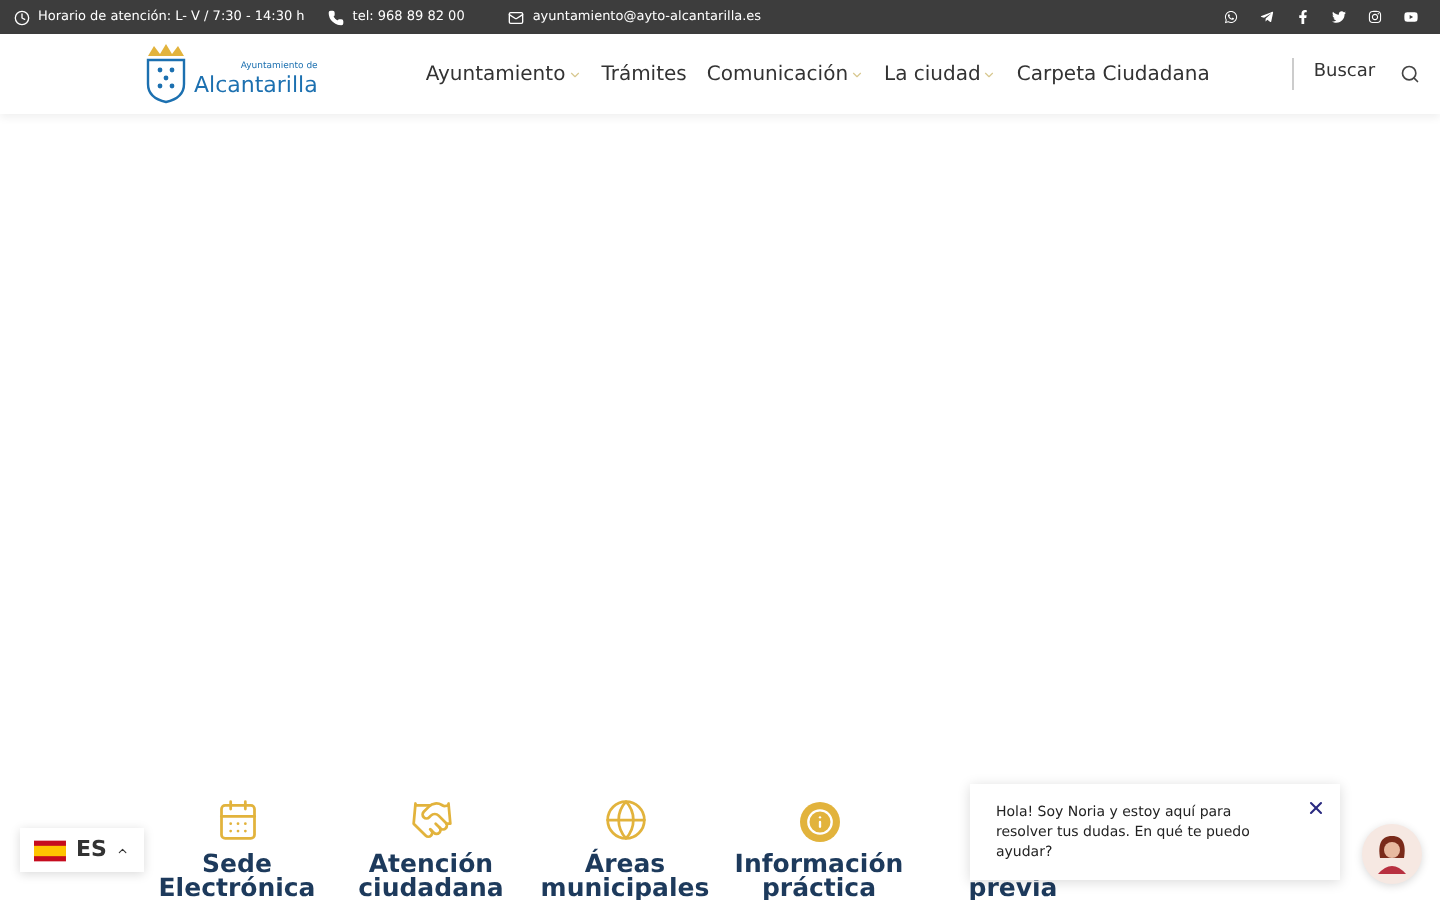 The height and width of the screenshot is (900, 1440). I want to click on phone-icon, so click(336, 17).